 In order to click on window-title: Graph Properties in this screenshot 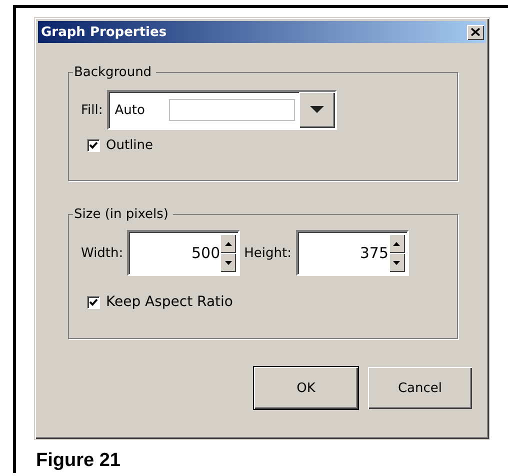, I will do `click(104, 32)`.